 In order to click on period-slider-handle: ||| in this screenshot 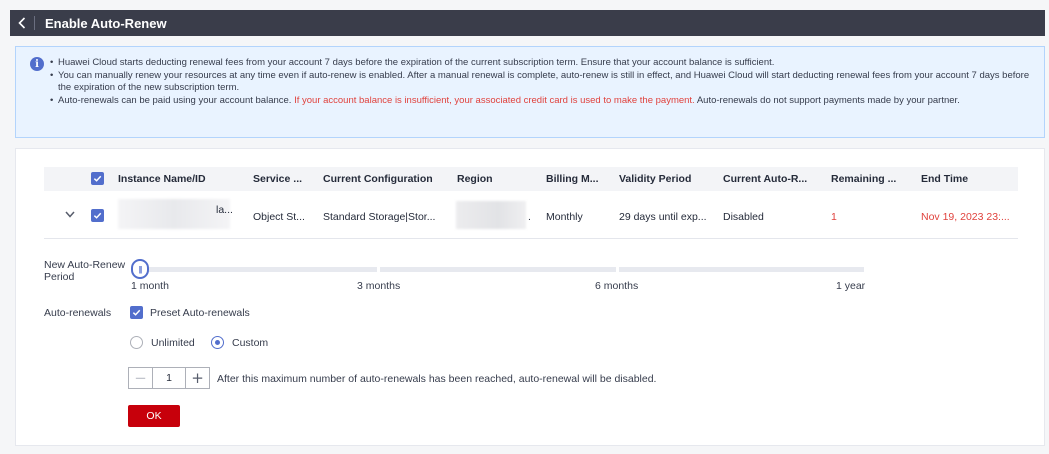, I will do `click(140, 269)`.